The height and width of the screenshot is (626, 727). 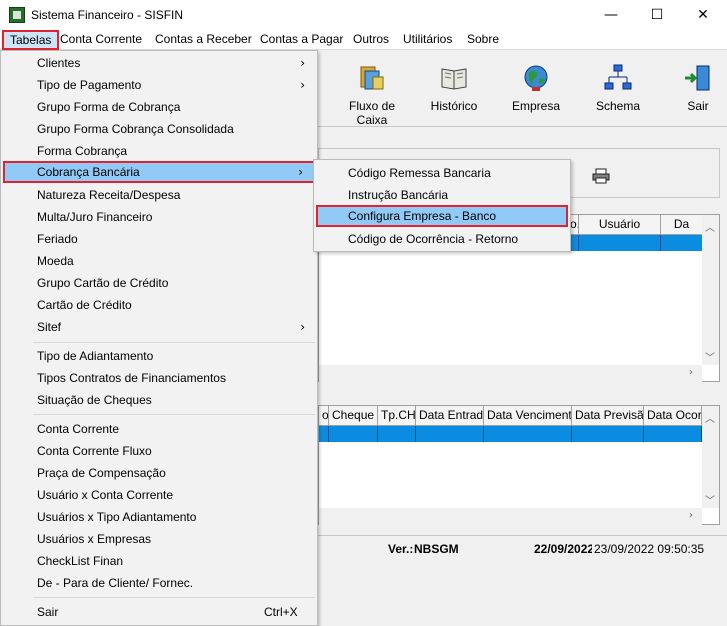 I want to click on submenu-item-configura-empresa-banco: Configura Empresa - Banco, so click(x=442, y=216).